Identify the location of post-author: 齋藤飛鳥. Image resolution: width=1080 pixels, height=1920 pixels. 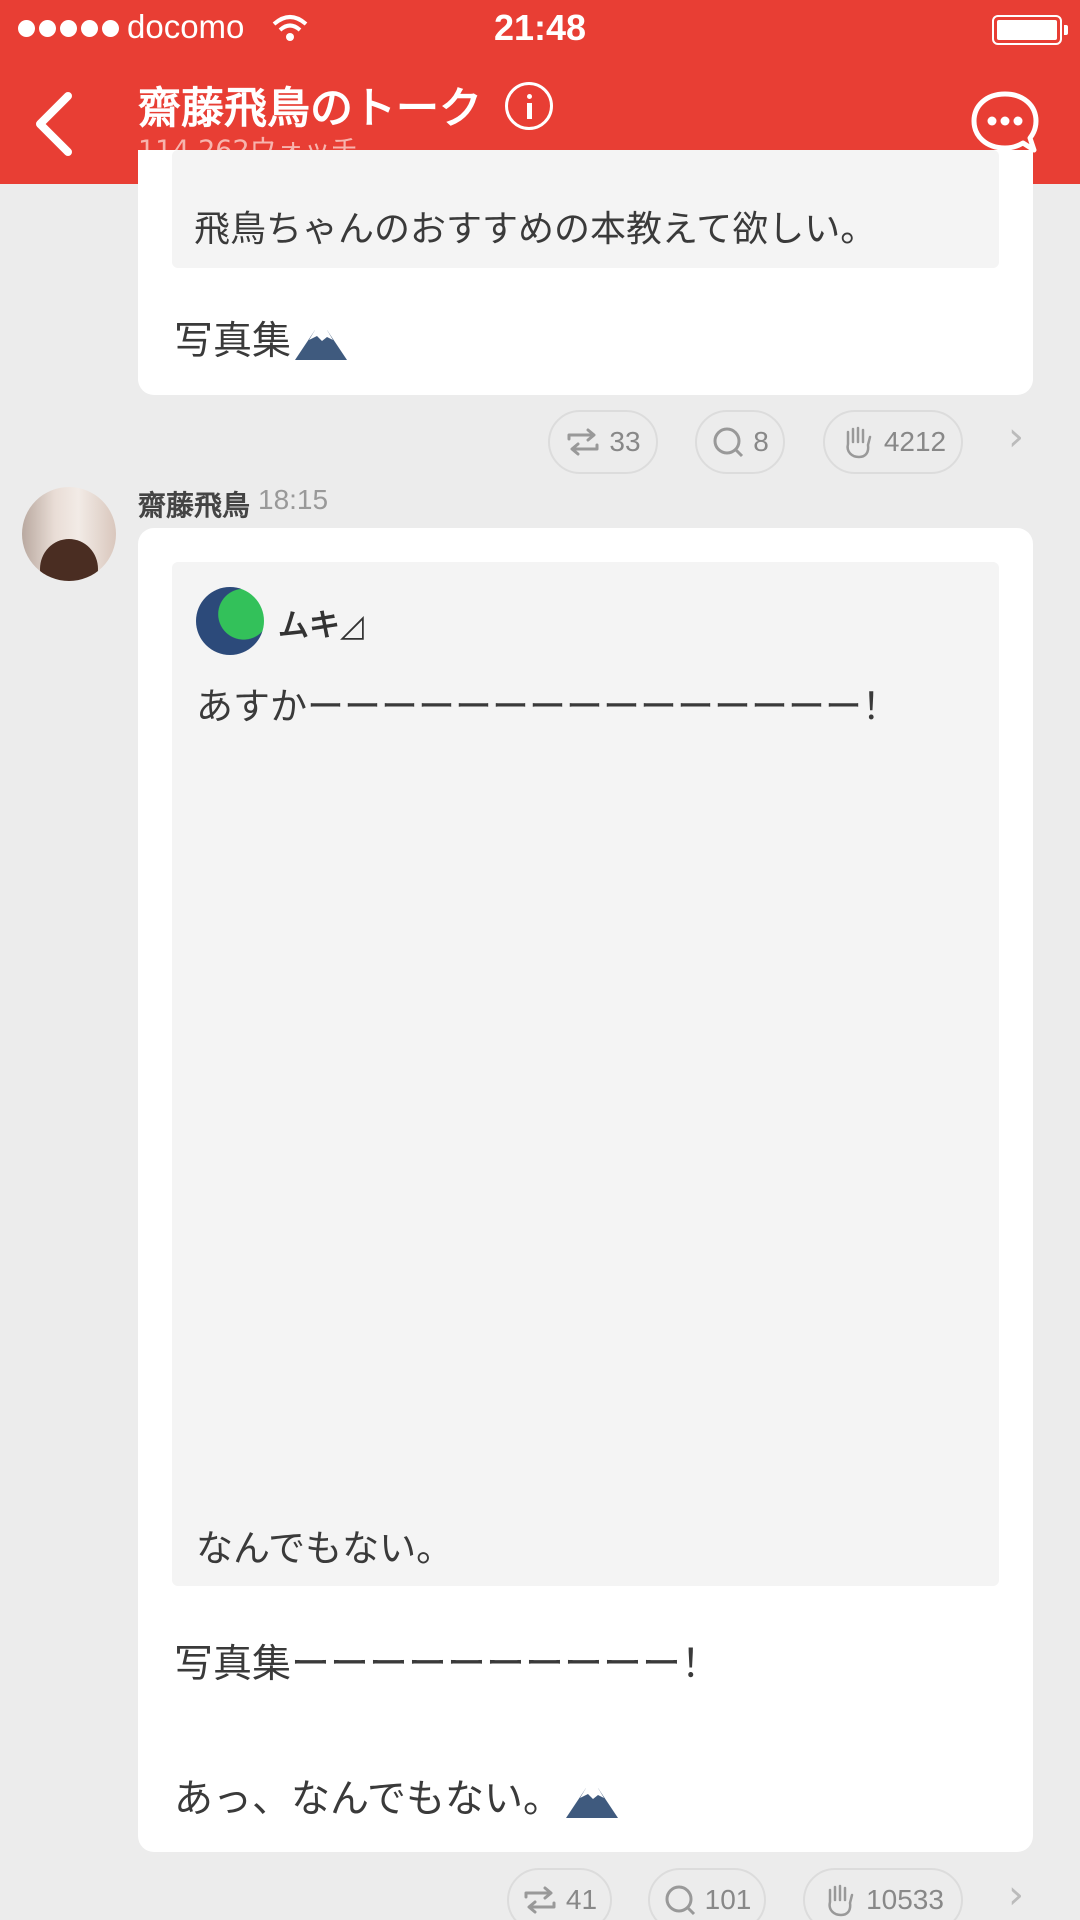
(194, 504).